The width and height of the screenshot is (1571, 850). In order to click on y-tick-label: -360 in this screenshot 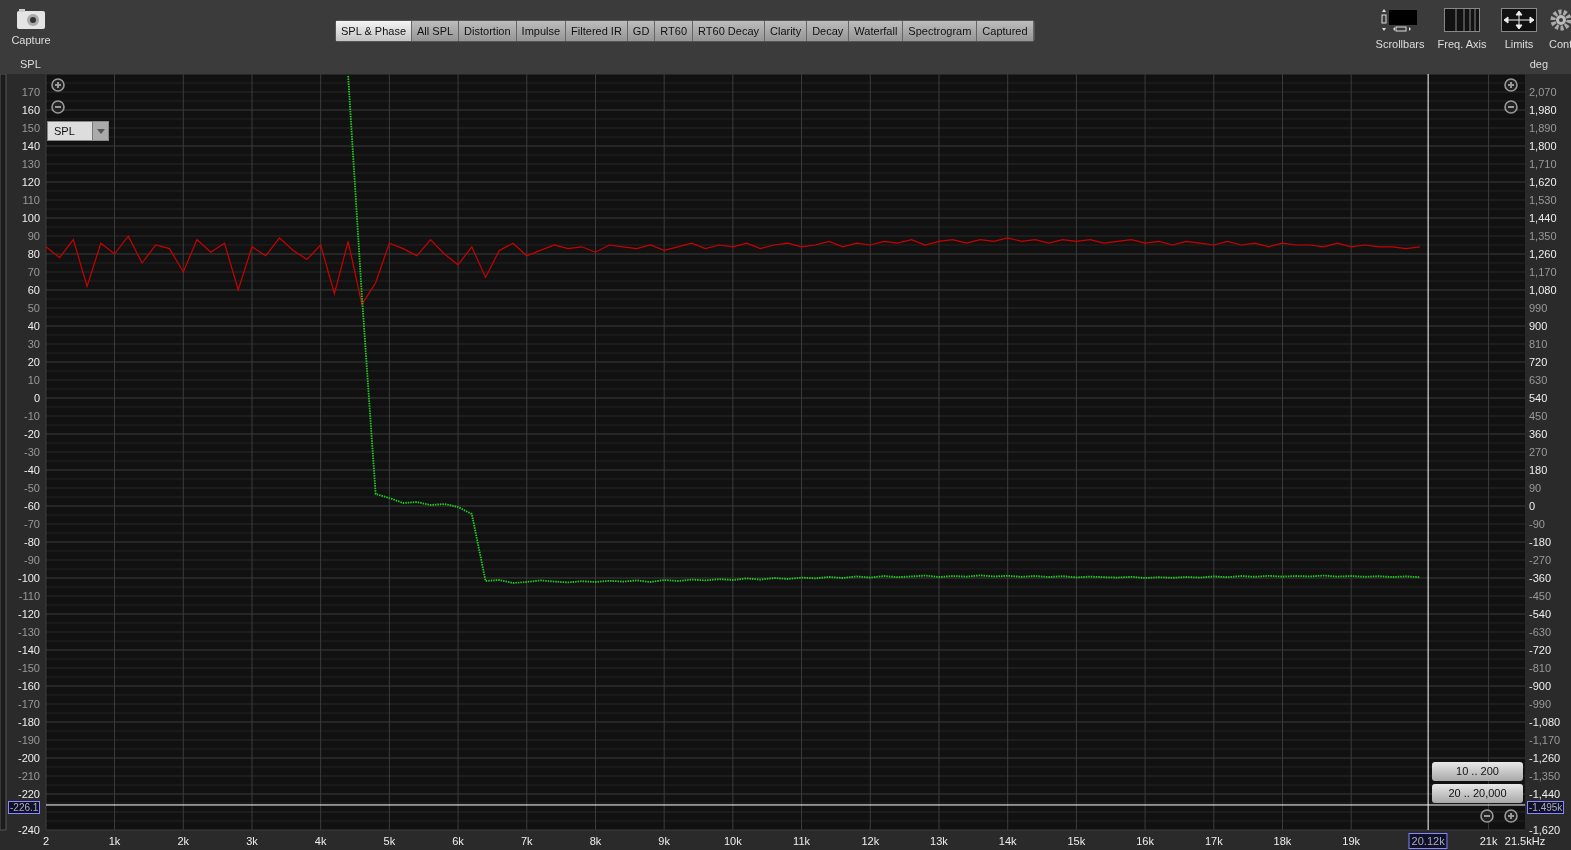, I will do `click(1540, 578)`.